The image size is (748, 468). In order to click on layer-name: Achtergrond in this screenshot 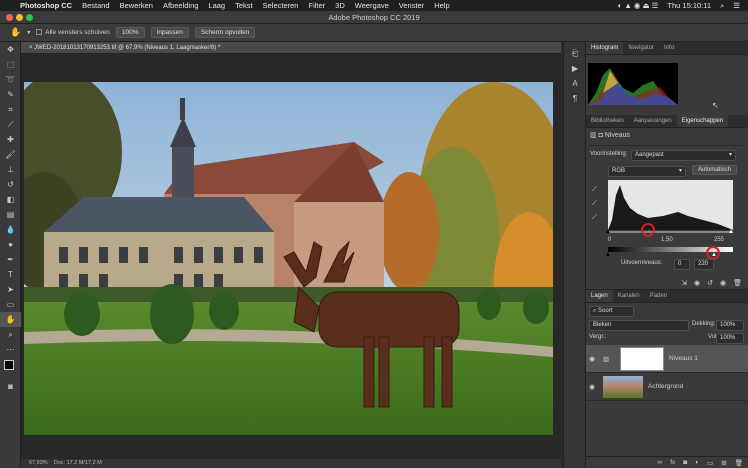, I will do `click(665, 386)`.